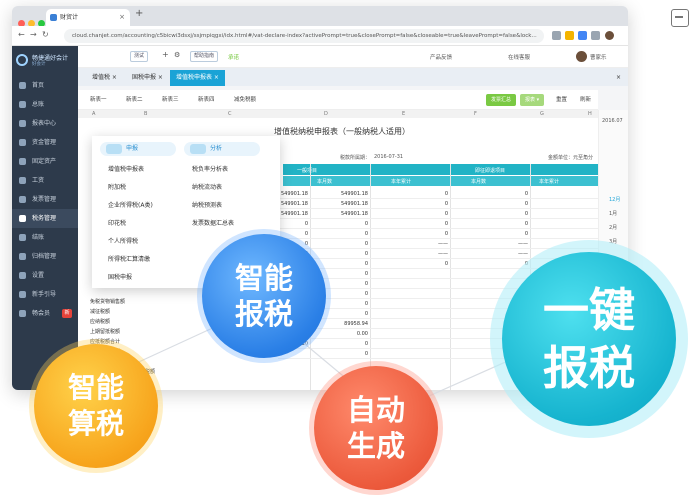 The image size is (700, 504). Describe the element at coordinates (375, 446) in the screenshot. I see `bubble-text: 生成` at that location.